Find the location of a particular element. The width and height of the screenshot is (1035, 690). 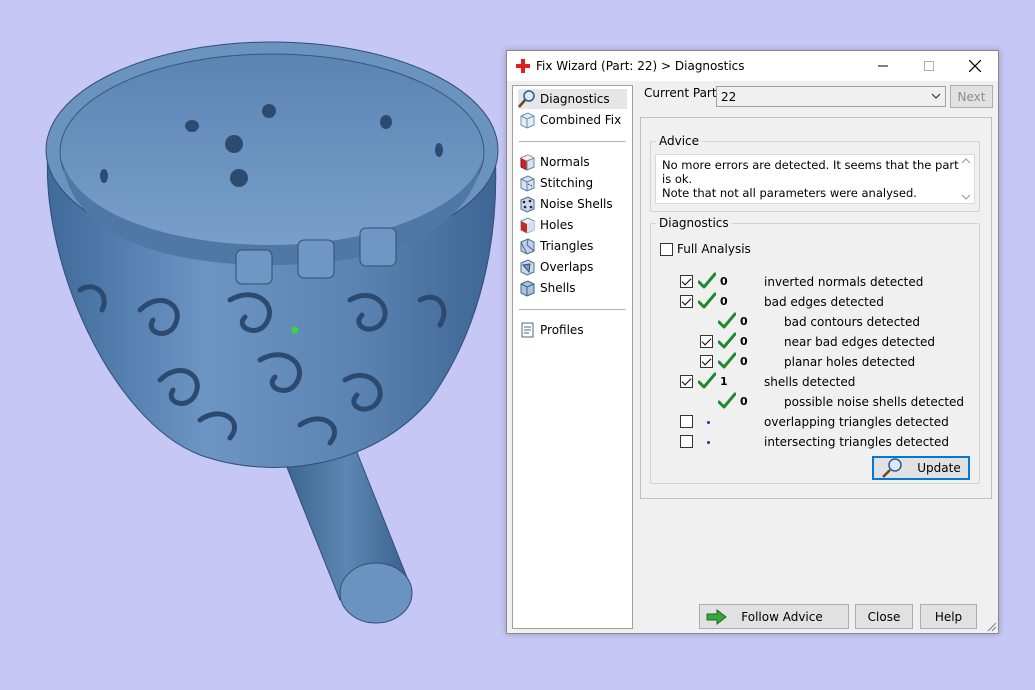

diagnostics-legend: Diagnostics is located at coordinates (694, 223).